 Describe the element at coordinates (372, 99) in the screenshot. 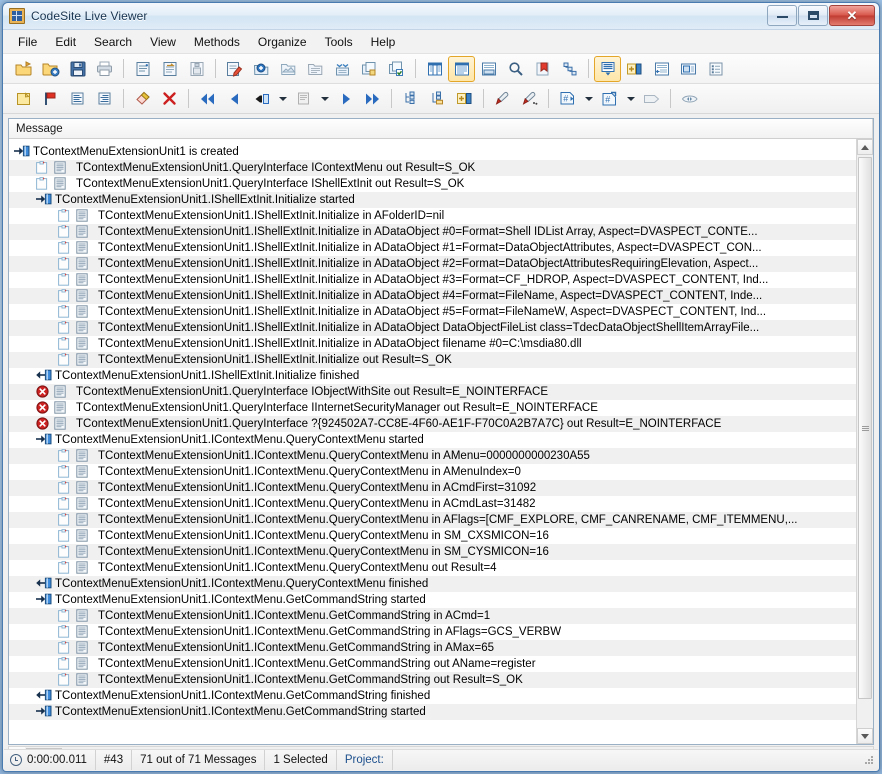

I see `last-message-icon` at that location.